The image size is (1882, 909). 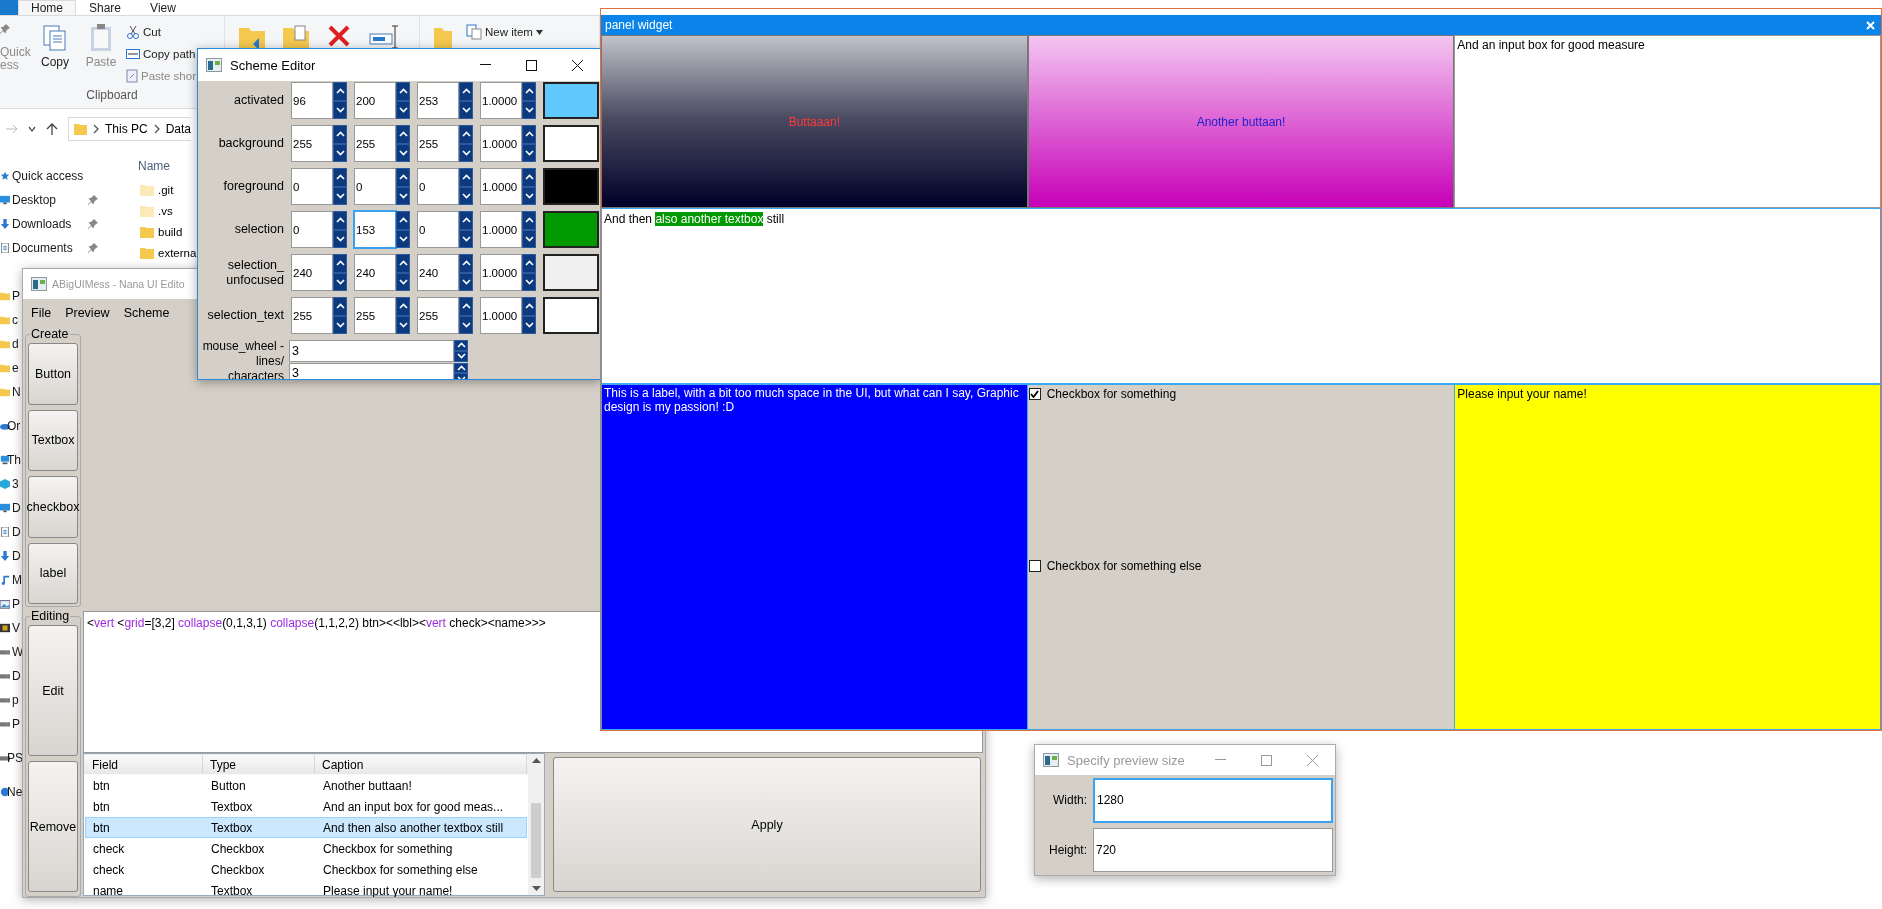 I want to click on close-icon, so click(x=1870, y=25).